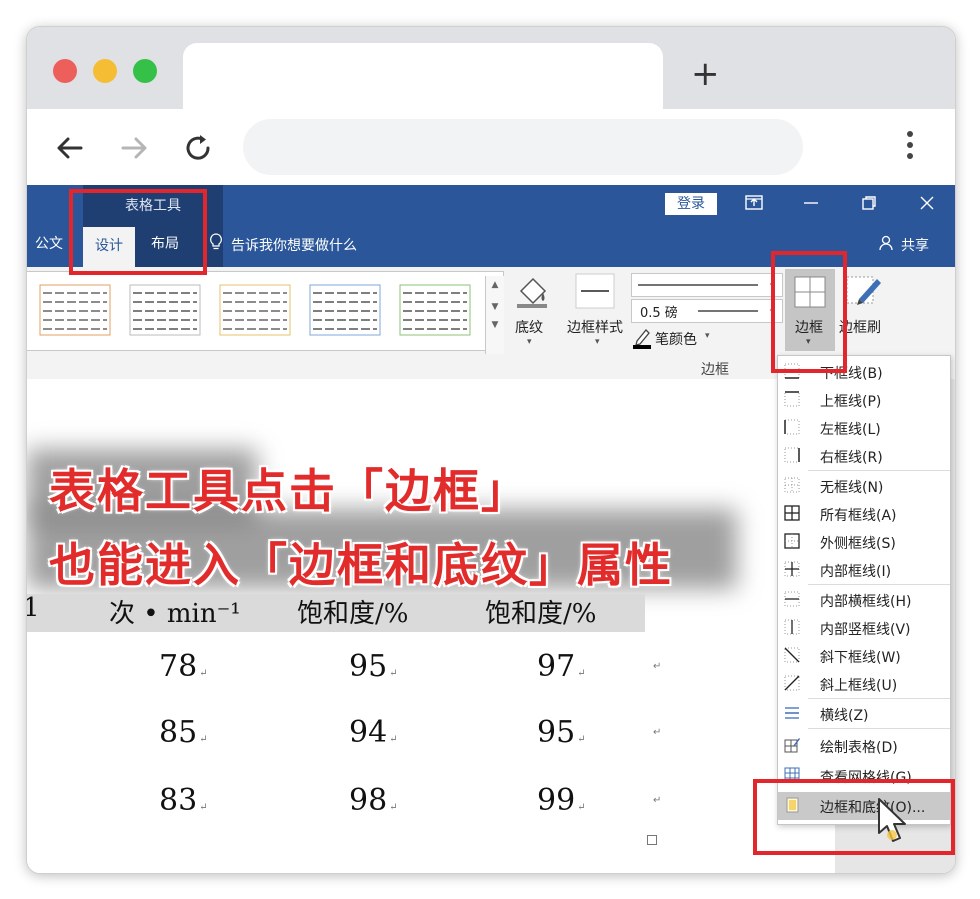 The image size is (980, 899). I want to click on inside-horizontal-border-icon, so click(792, 599).